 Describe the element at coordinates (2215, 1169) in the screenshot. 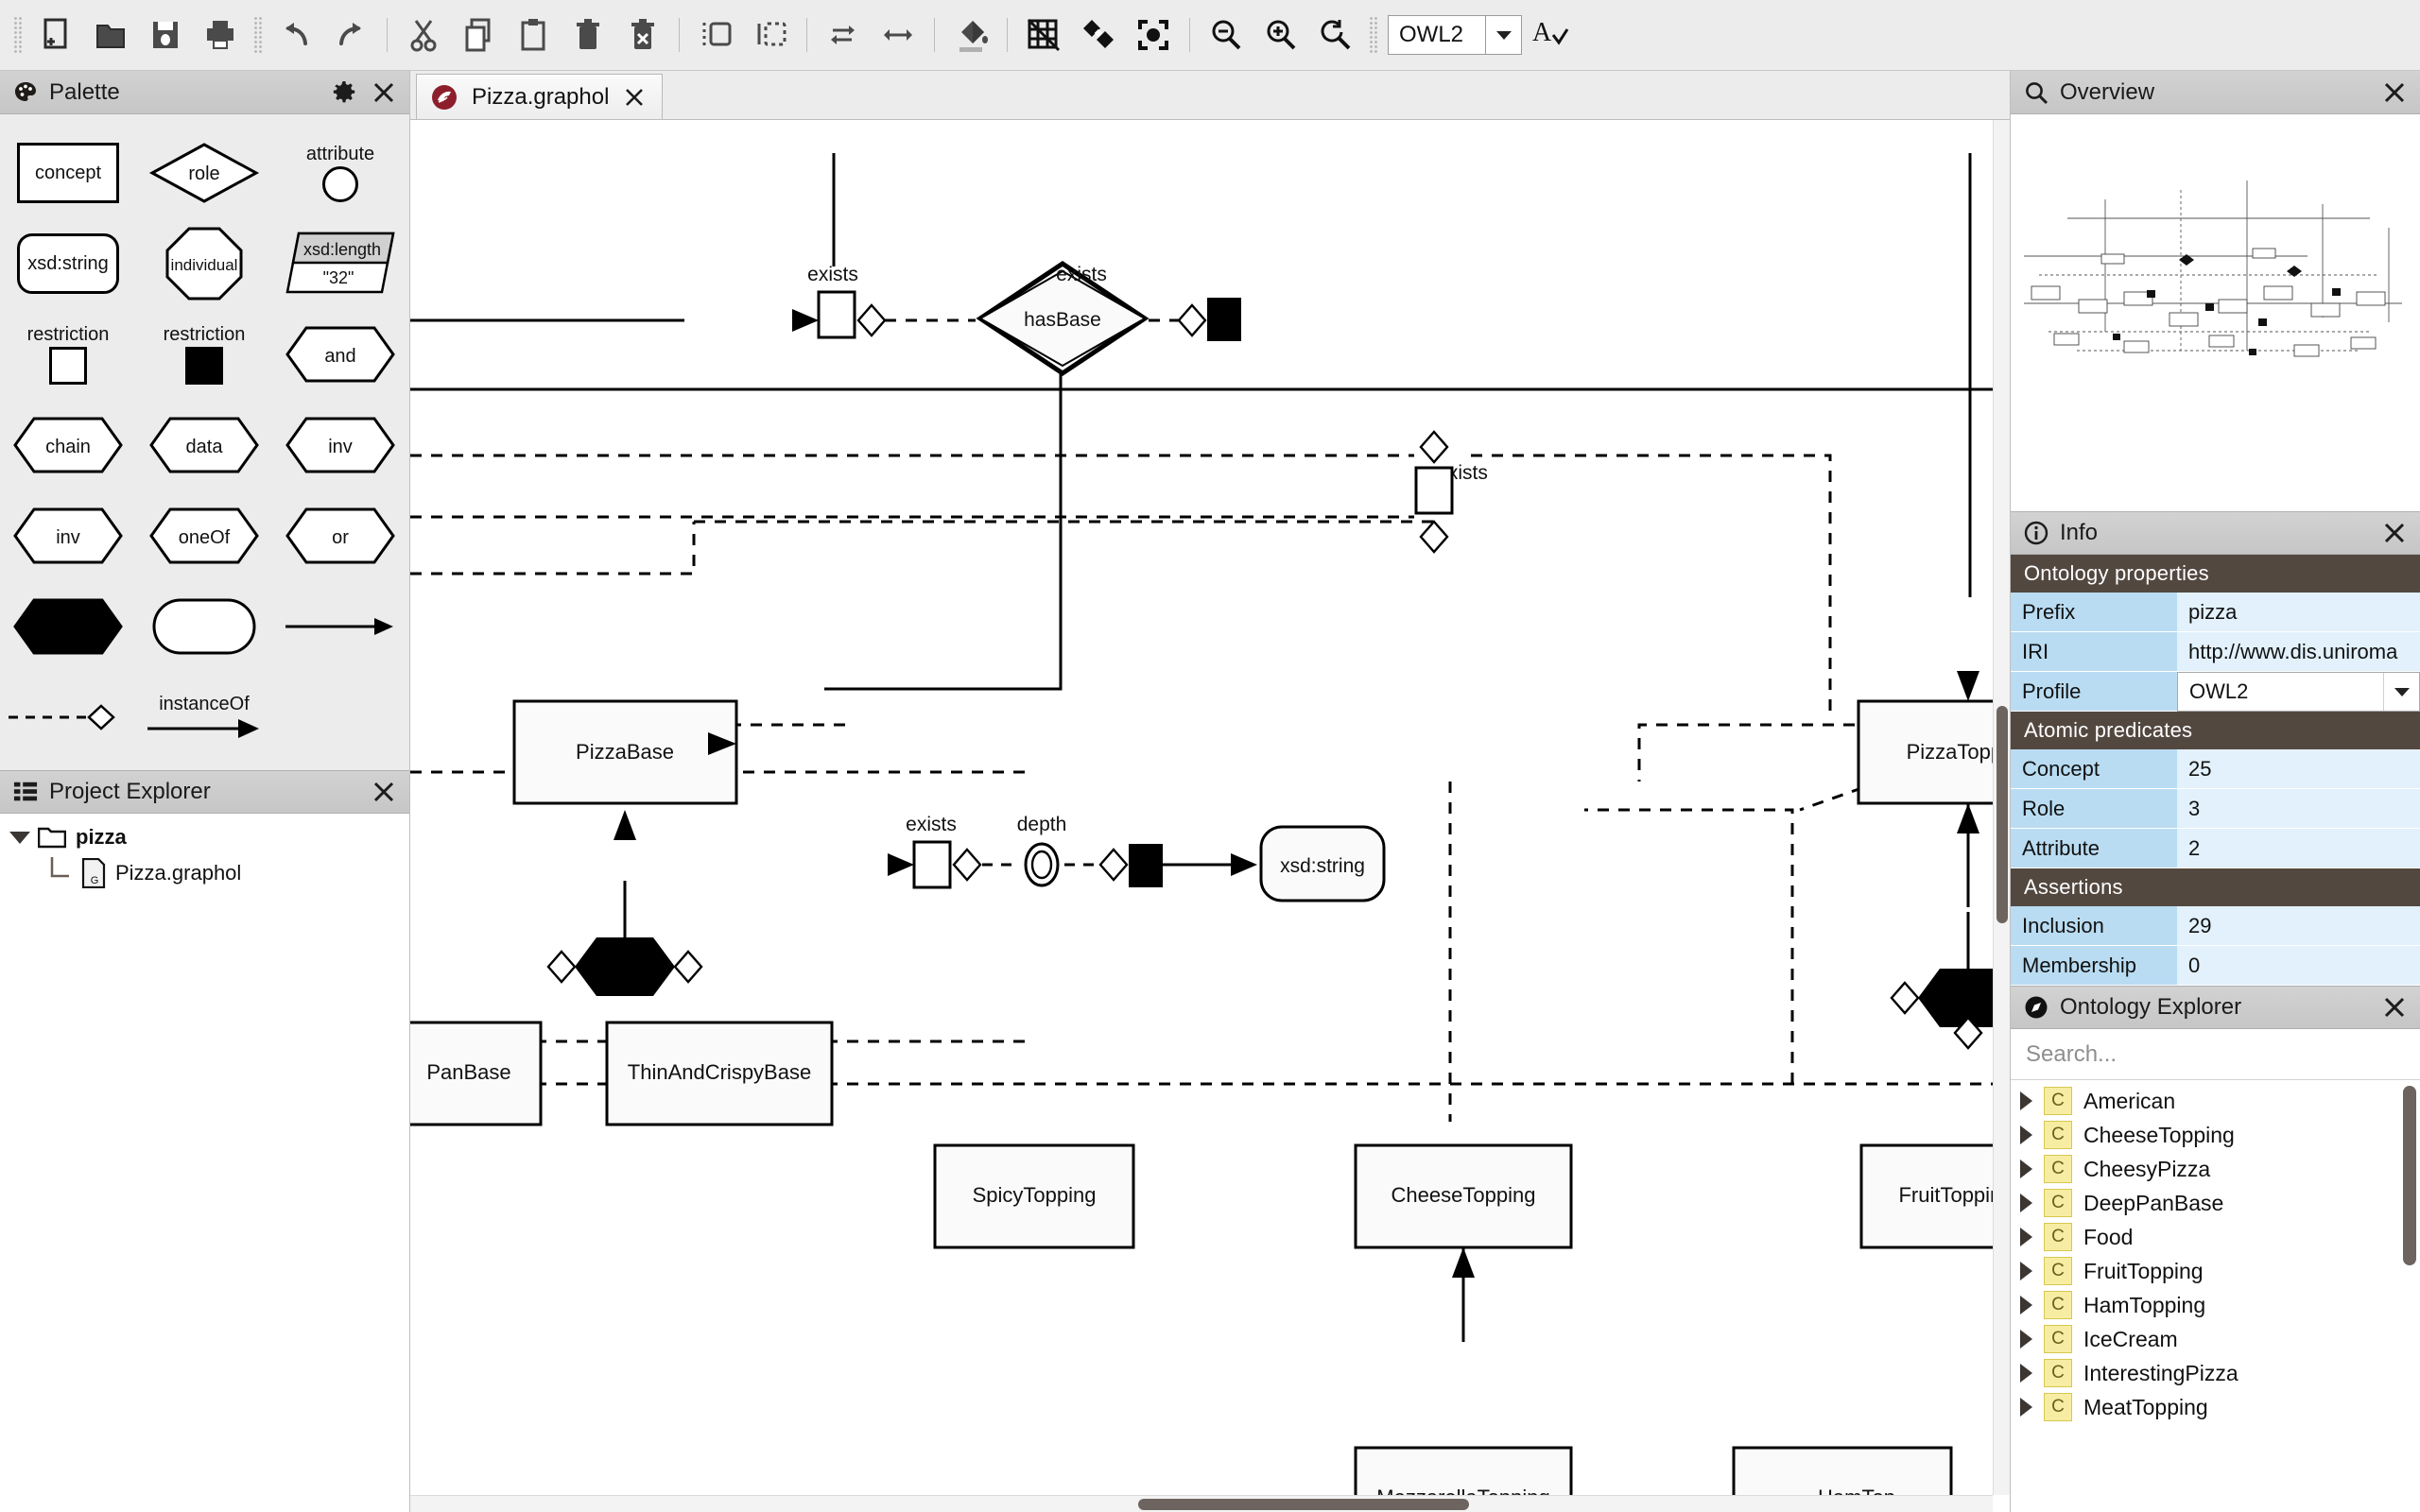

I see `list-item: C CheesyPizza` at that location.